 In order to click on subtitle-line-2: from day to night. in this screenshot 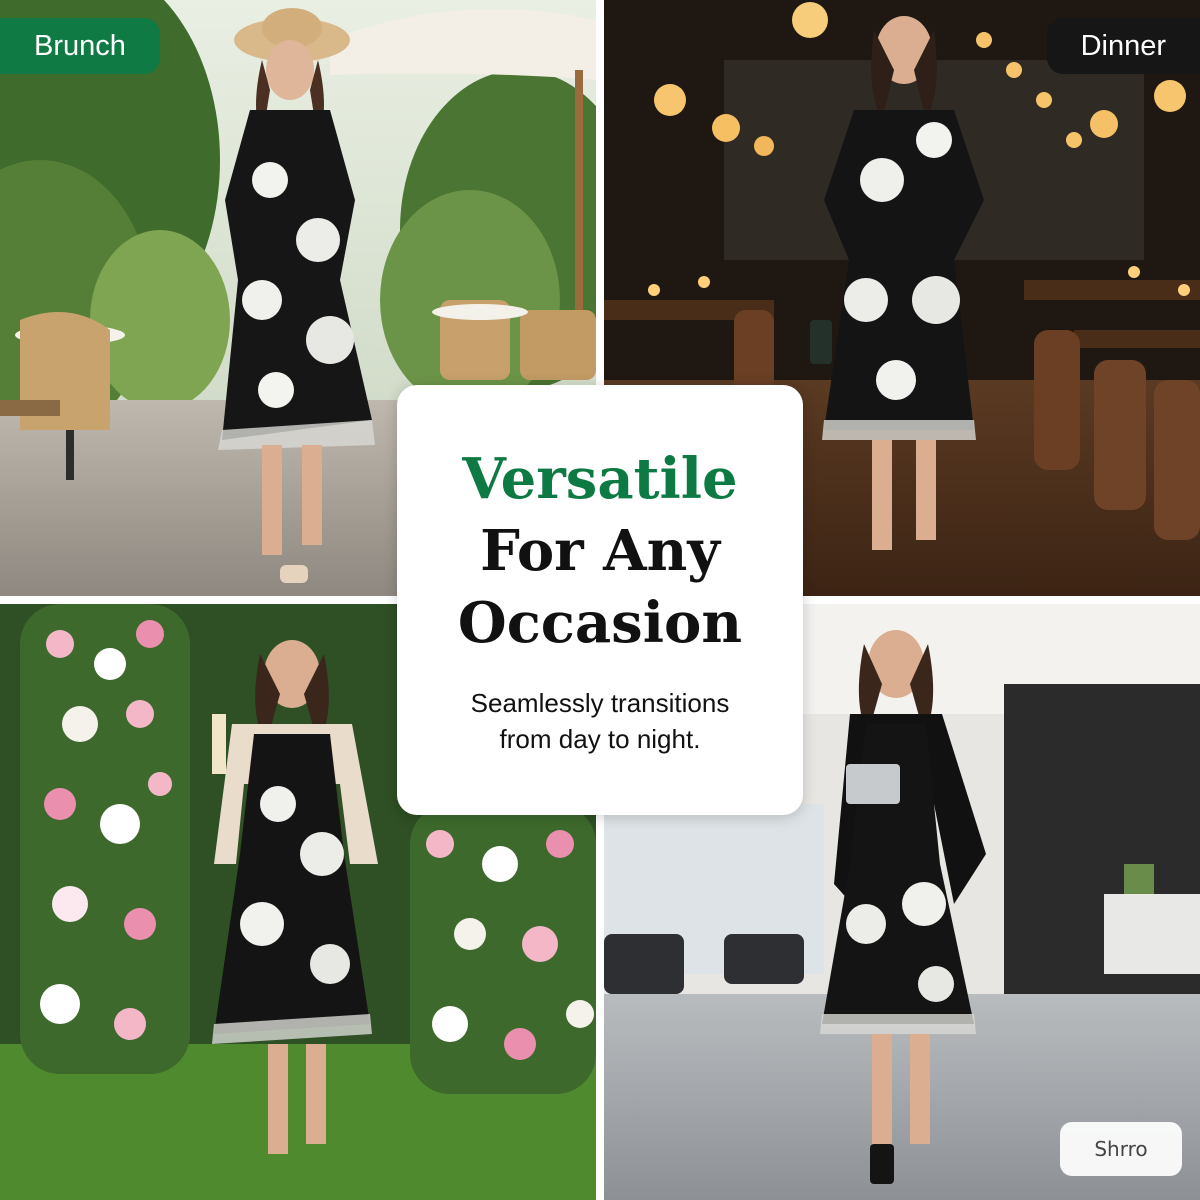, I will do `click(600, 739)`.